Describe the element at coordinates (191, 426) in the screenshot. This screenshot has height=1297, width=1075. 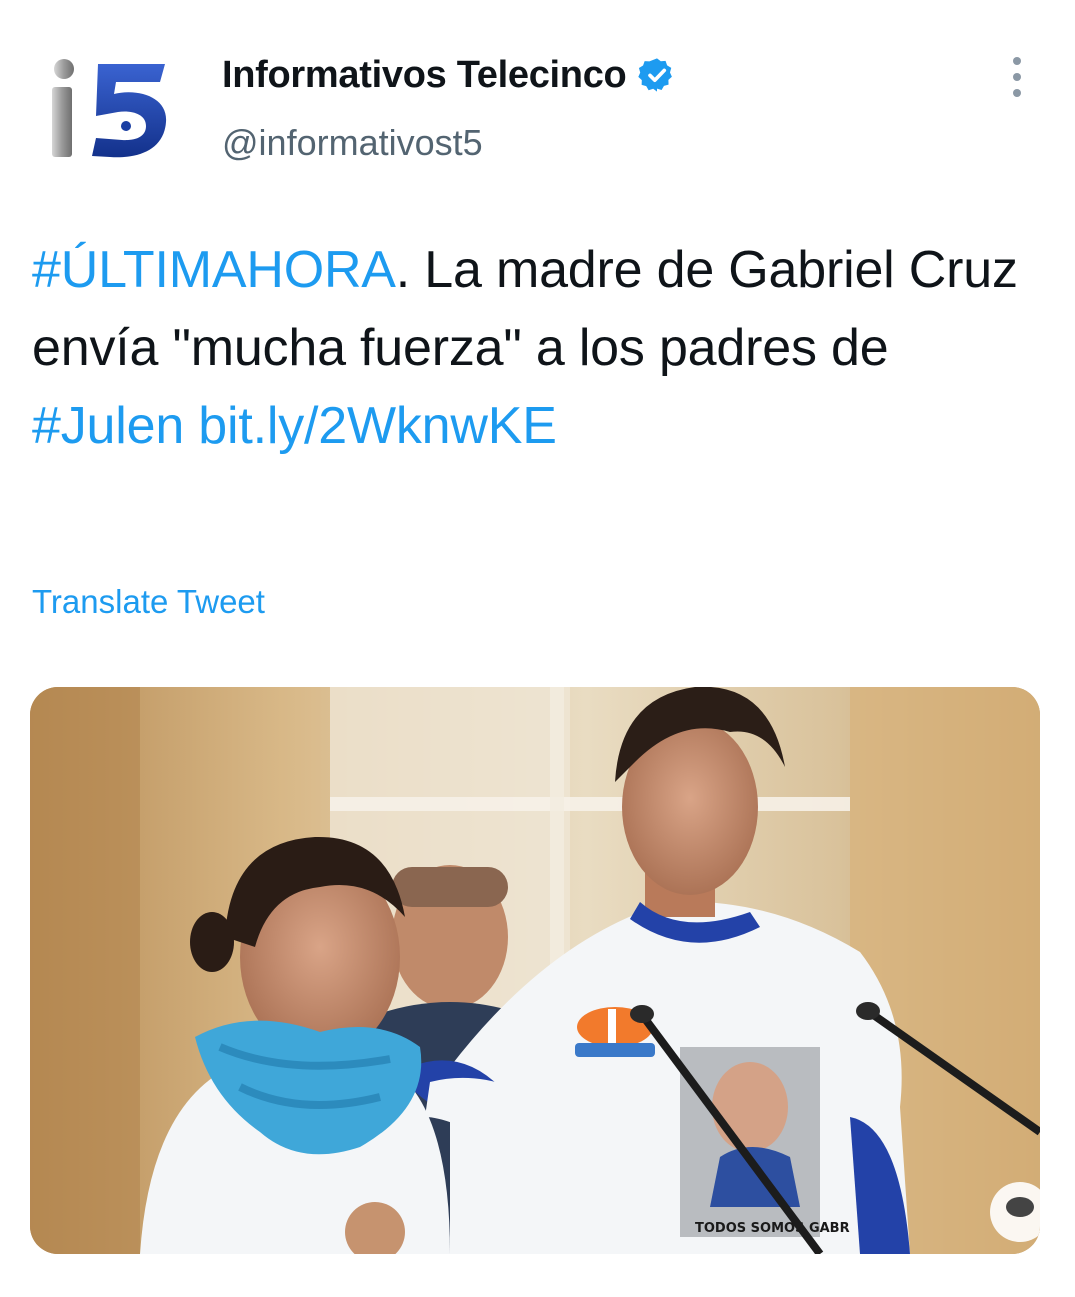
I see `tweet-text-space` at that location.